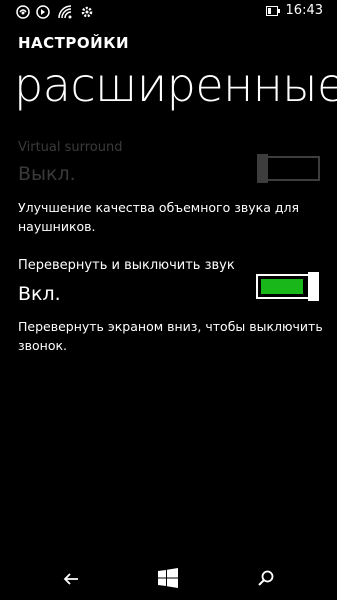 The width and height of the screenshot is (337, 600). I want to click on wifi-icon, so click(65, 11).